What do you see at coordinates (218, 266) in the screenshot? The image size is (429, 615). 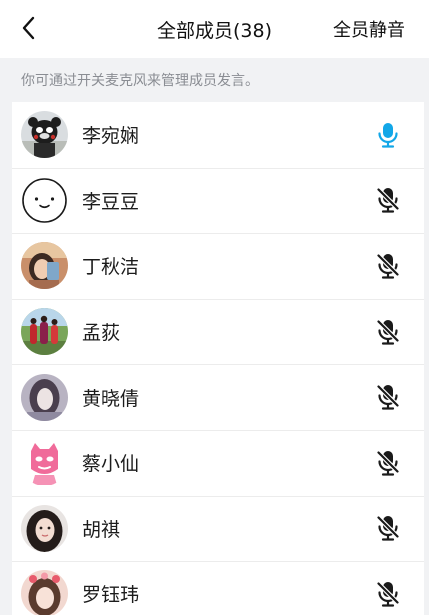 I see `member-row: 丁秋洁` at bounding box center [218, 266].